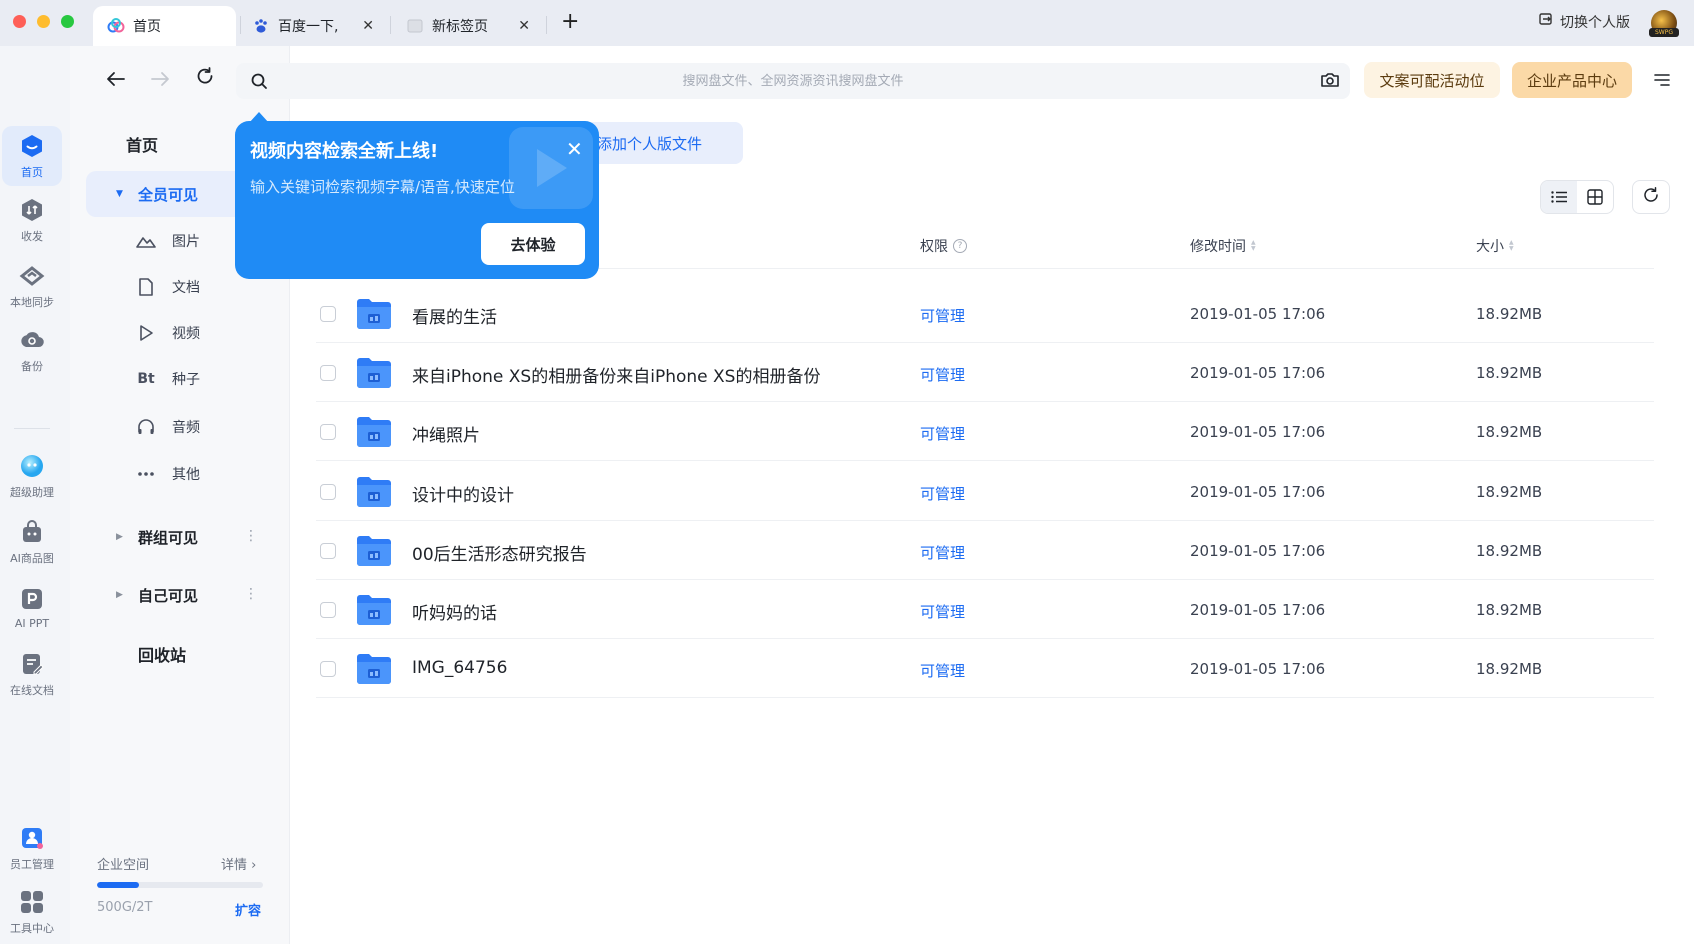 The height and width of the screenshot is (944, 1694). What do you see at coordinates (985, 609) in the screenshot?
I see `table-row: 听妈妈的话 可管理 2019-01-05 17:06 18.92MB` at bounding box center [985, 609].